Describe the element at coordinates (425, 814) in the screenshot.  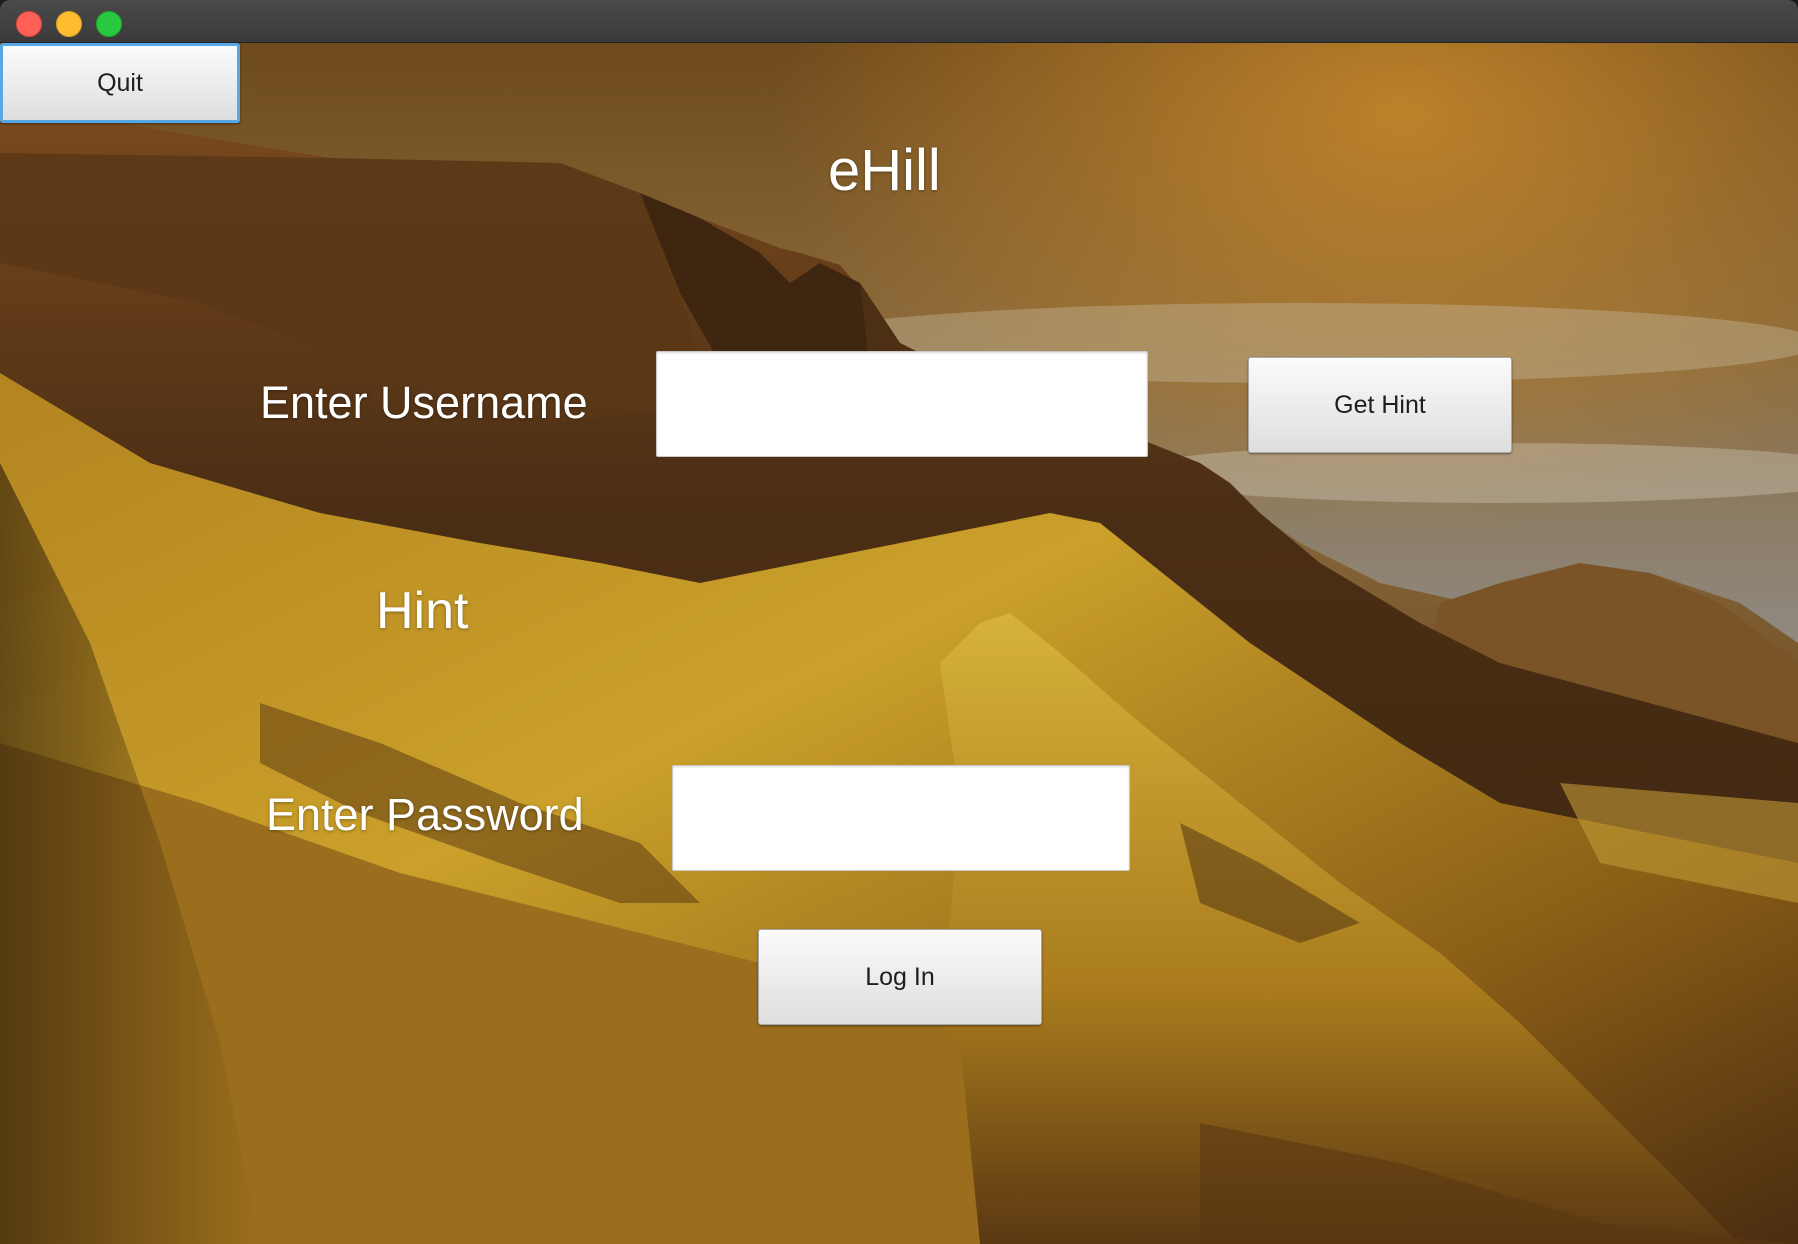
I see `password-label: Enter Password` at that location.